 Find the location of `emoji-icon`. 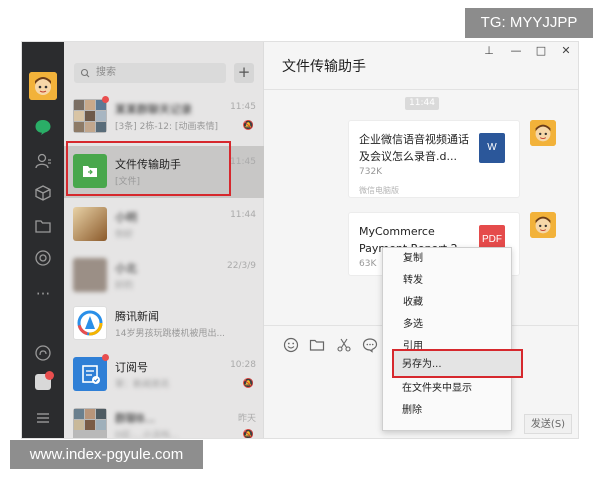

emoji-icon is located at coordinates (291, 345).